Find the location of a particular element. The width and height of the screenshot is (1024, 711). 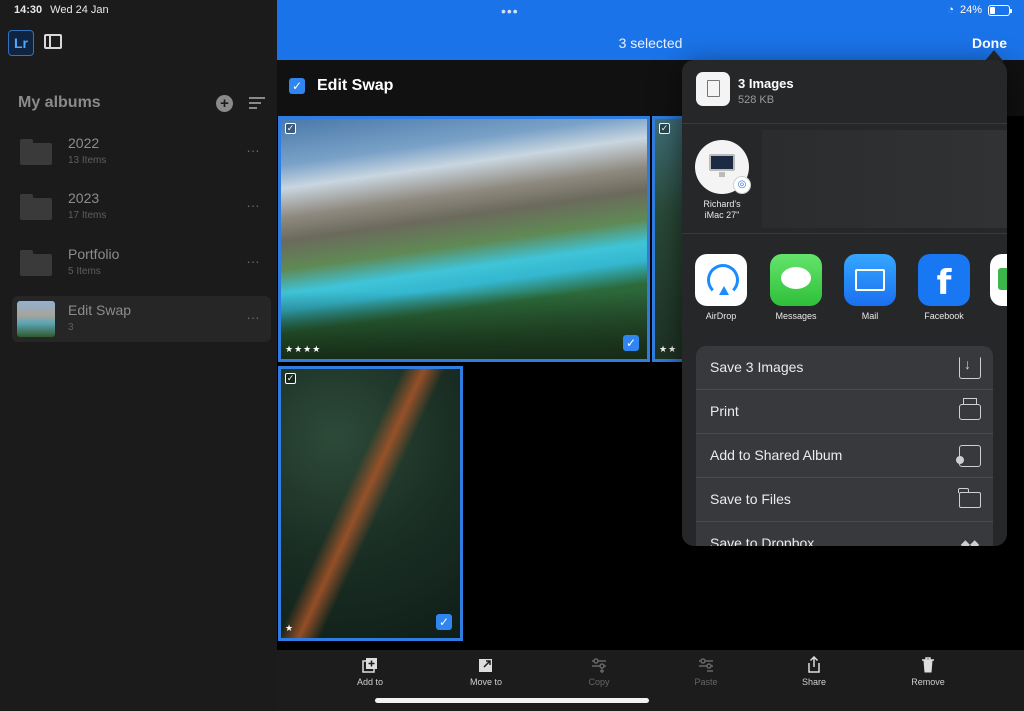

action-save-images: Save 3 Images is located at coordinates (844, 368).